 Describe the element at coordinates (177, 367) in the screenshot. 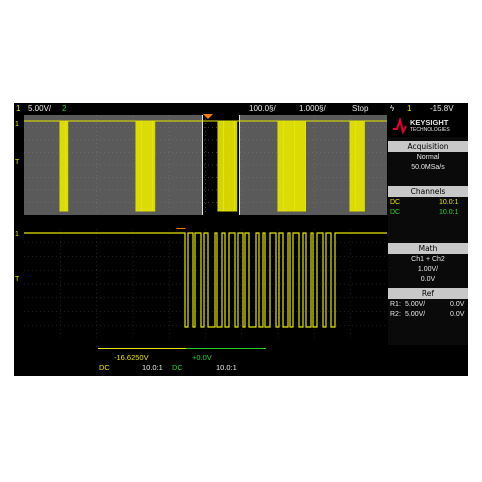

I see `ch2-bottom-coupling: DC` at that location.